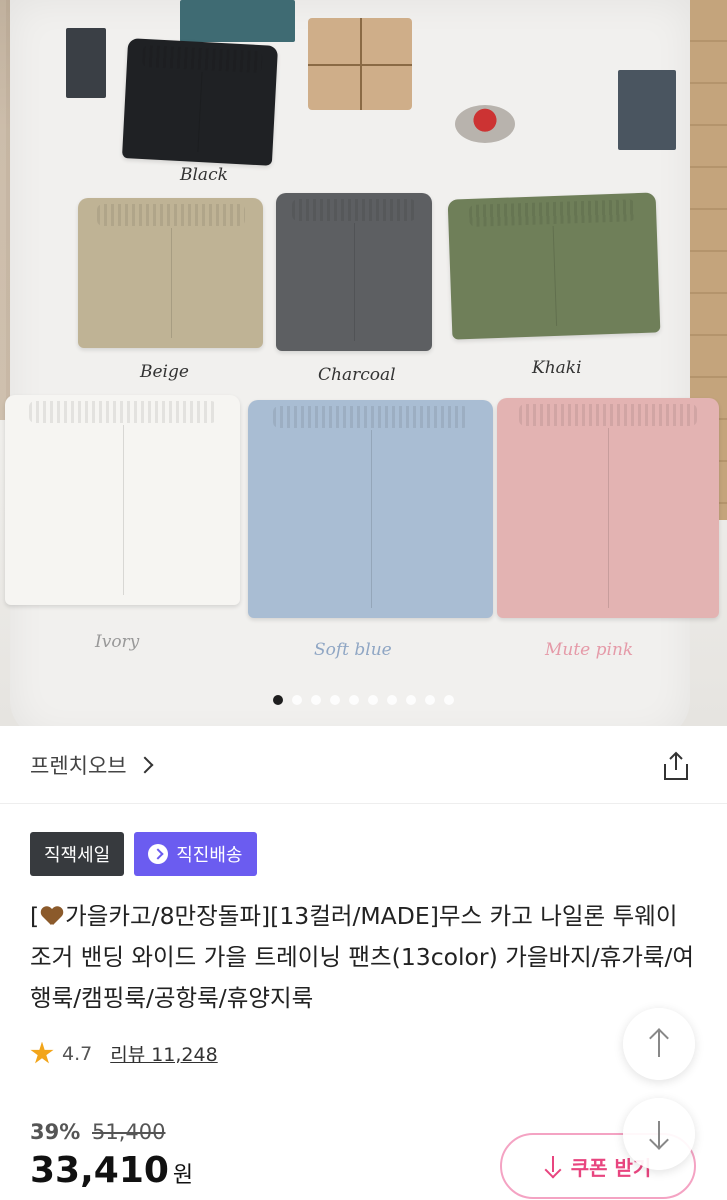 The height and width of the screenshot is (1200, 727). Describe the element at coordinates (354, 272) in the screenshot. I see `pants-charcoal` at that location.